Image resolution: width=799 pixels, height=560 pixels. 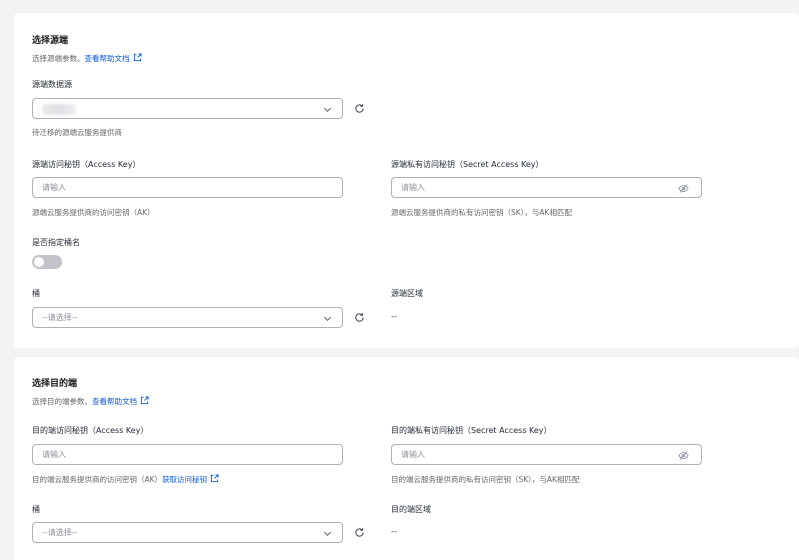 What do you see at coordinates (546, 187) in the screenshot?
I see `source-sk-input: 请输入` at bounding box center [546, 187].